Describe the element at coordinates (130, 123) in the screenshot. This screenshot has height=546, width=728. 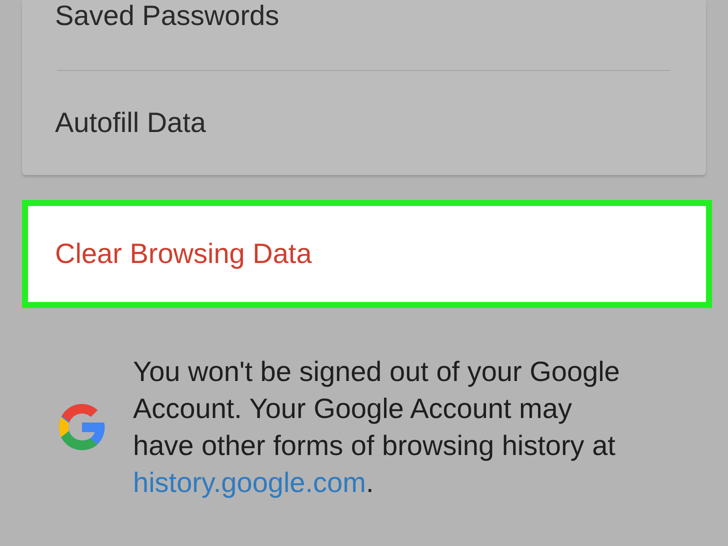
I see `settings-item: Autofill Data` at that location.